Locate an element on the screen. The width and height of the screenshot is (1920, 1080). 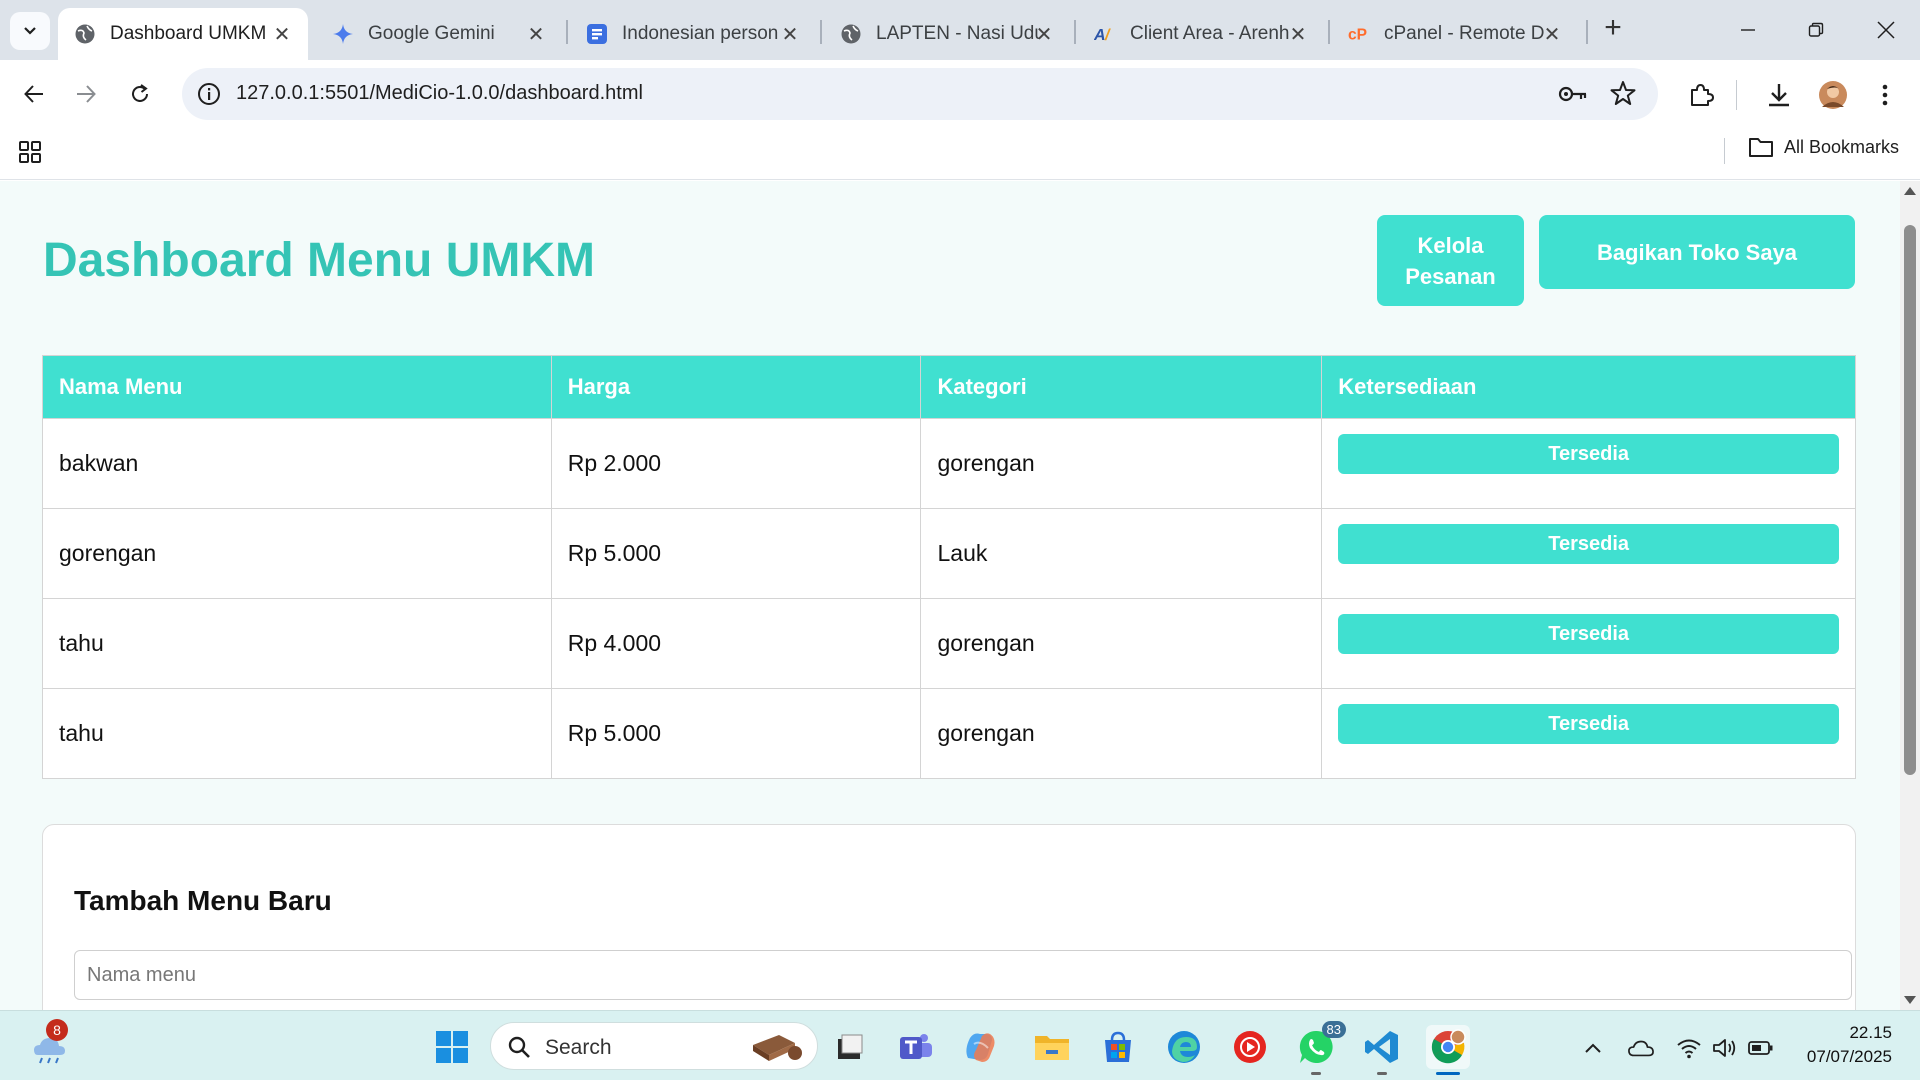
tab-title: Google Gemini is located at coordinates (431, 33).